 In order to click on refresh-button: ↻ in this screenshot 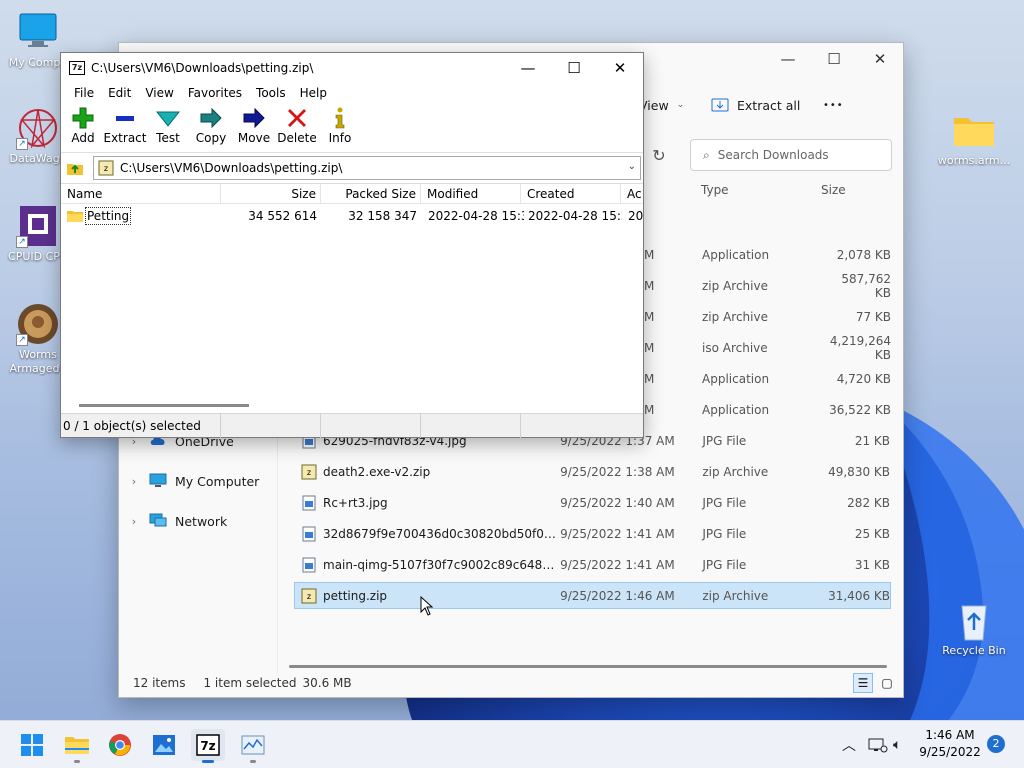, I will do `click(659, 155)`.